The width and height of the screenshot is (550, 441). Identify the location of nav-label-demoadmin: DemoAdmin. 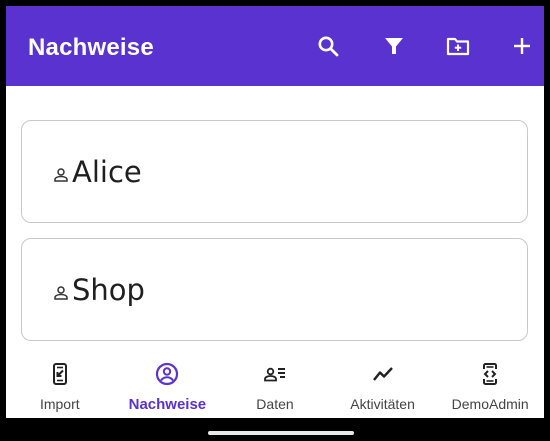
(490, 404).